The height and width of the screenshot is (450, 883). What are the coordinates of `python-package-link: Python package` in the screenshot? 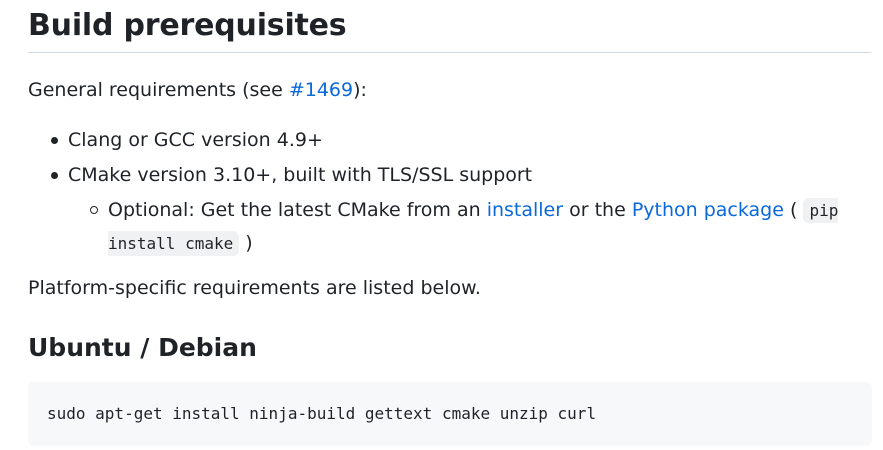 It's located at (708, 210).